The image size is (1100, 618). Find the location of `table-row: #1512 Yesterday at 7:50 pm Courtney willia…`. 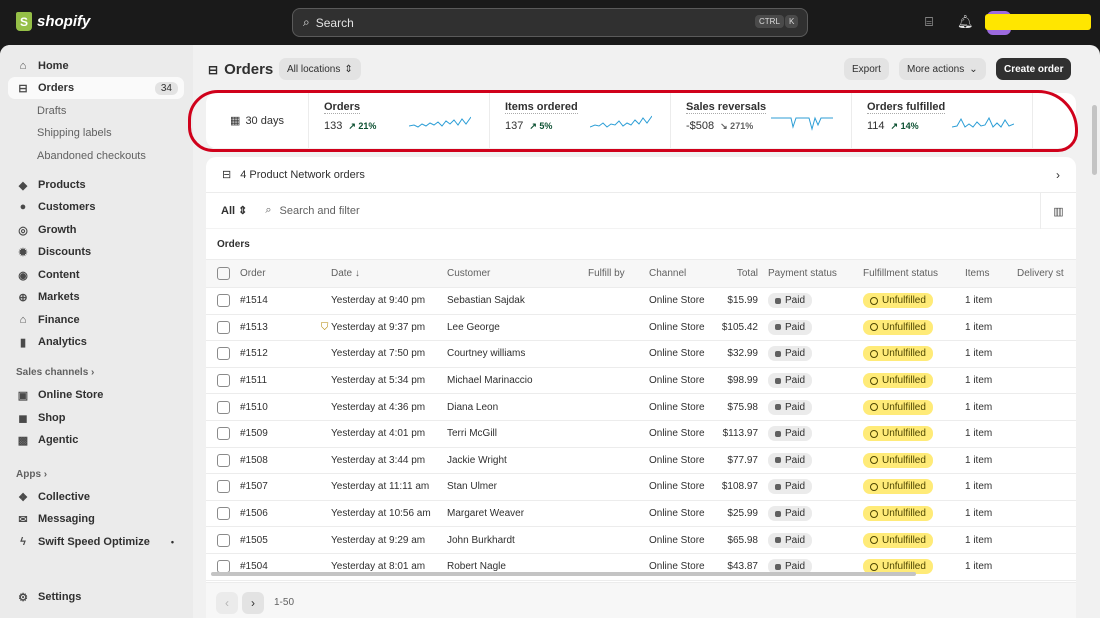

table-row: #1512 Yesterday at 7:50 pm Courtney willia… is located at coordinates (641, 354).